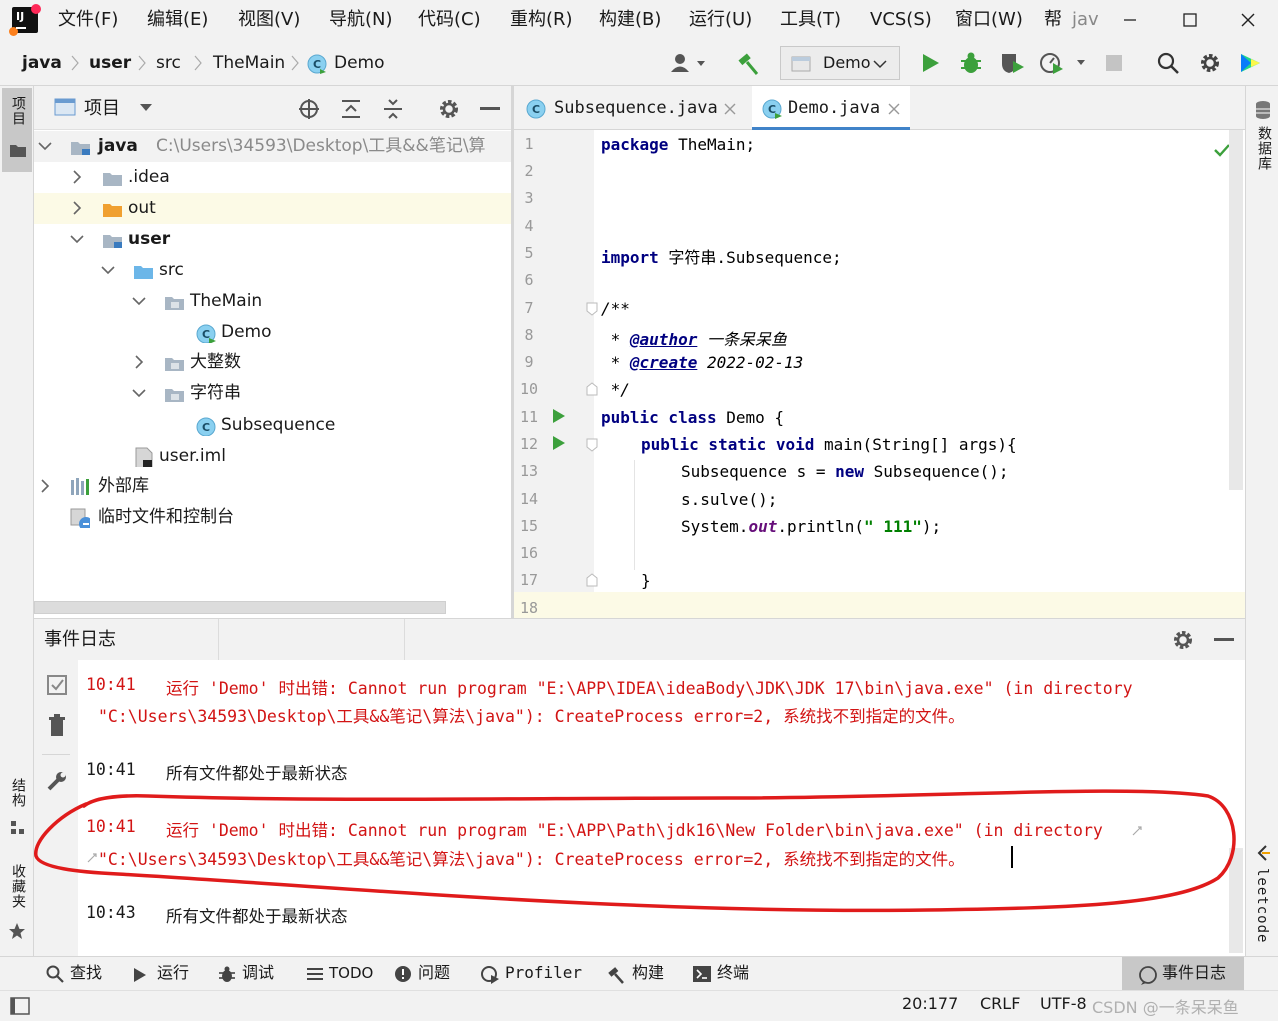 This screenshot has width=1278, height=1021. Describe the element at coordinates (901, 20) in the screenshot. I see `menu-vcs: VCS(S)` at that location.